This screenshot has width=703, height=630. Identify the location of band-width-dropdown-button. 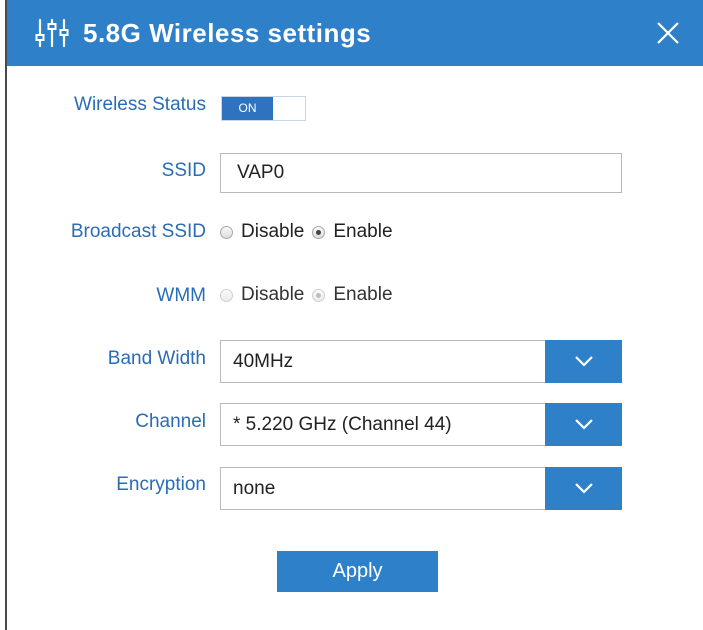
(583, 361).